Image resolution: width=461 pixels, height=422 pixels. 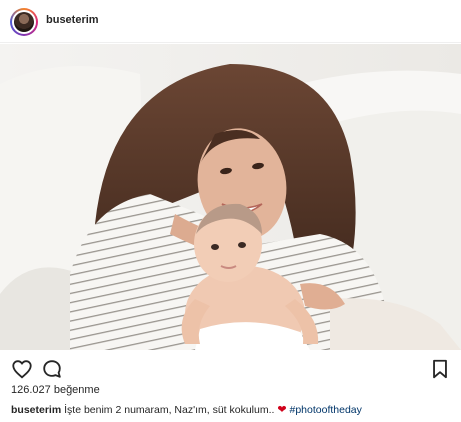 What do you see at coordinates (52, 369) in the screenshot?
I see `comment-bubble-icon` at bounding box center [52, 369].